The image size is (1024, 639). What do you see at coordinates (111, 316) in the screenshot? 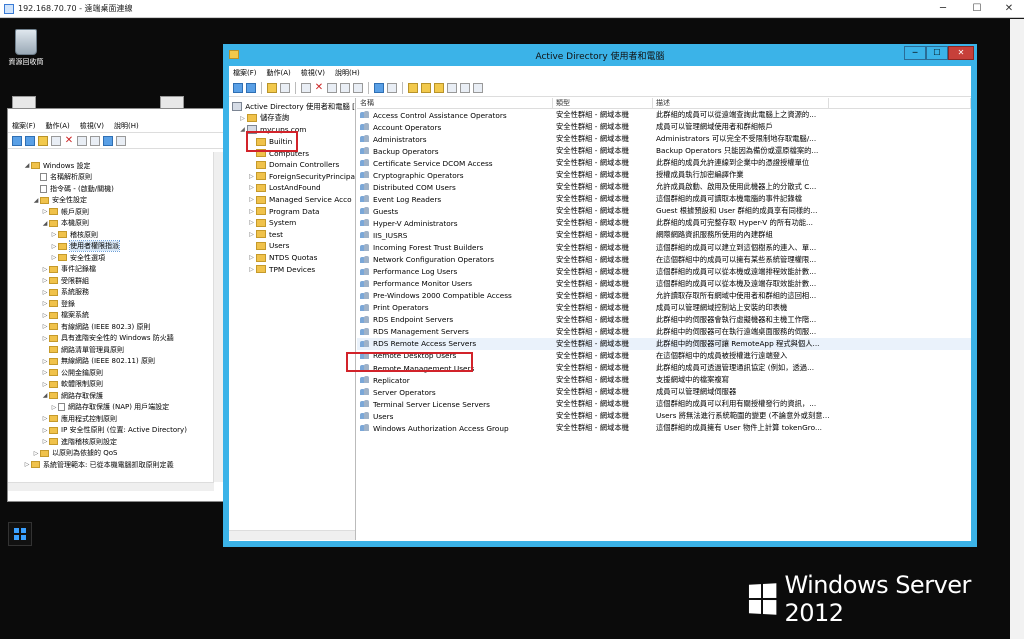
I see `gpo-tree-item: ▷ 檔案系統` at bounding box center [111, 316].